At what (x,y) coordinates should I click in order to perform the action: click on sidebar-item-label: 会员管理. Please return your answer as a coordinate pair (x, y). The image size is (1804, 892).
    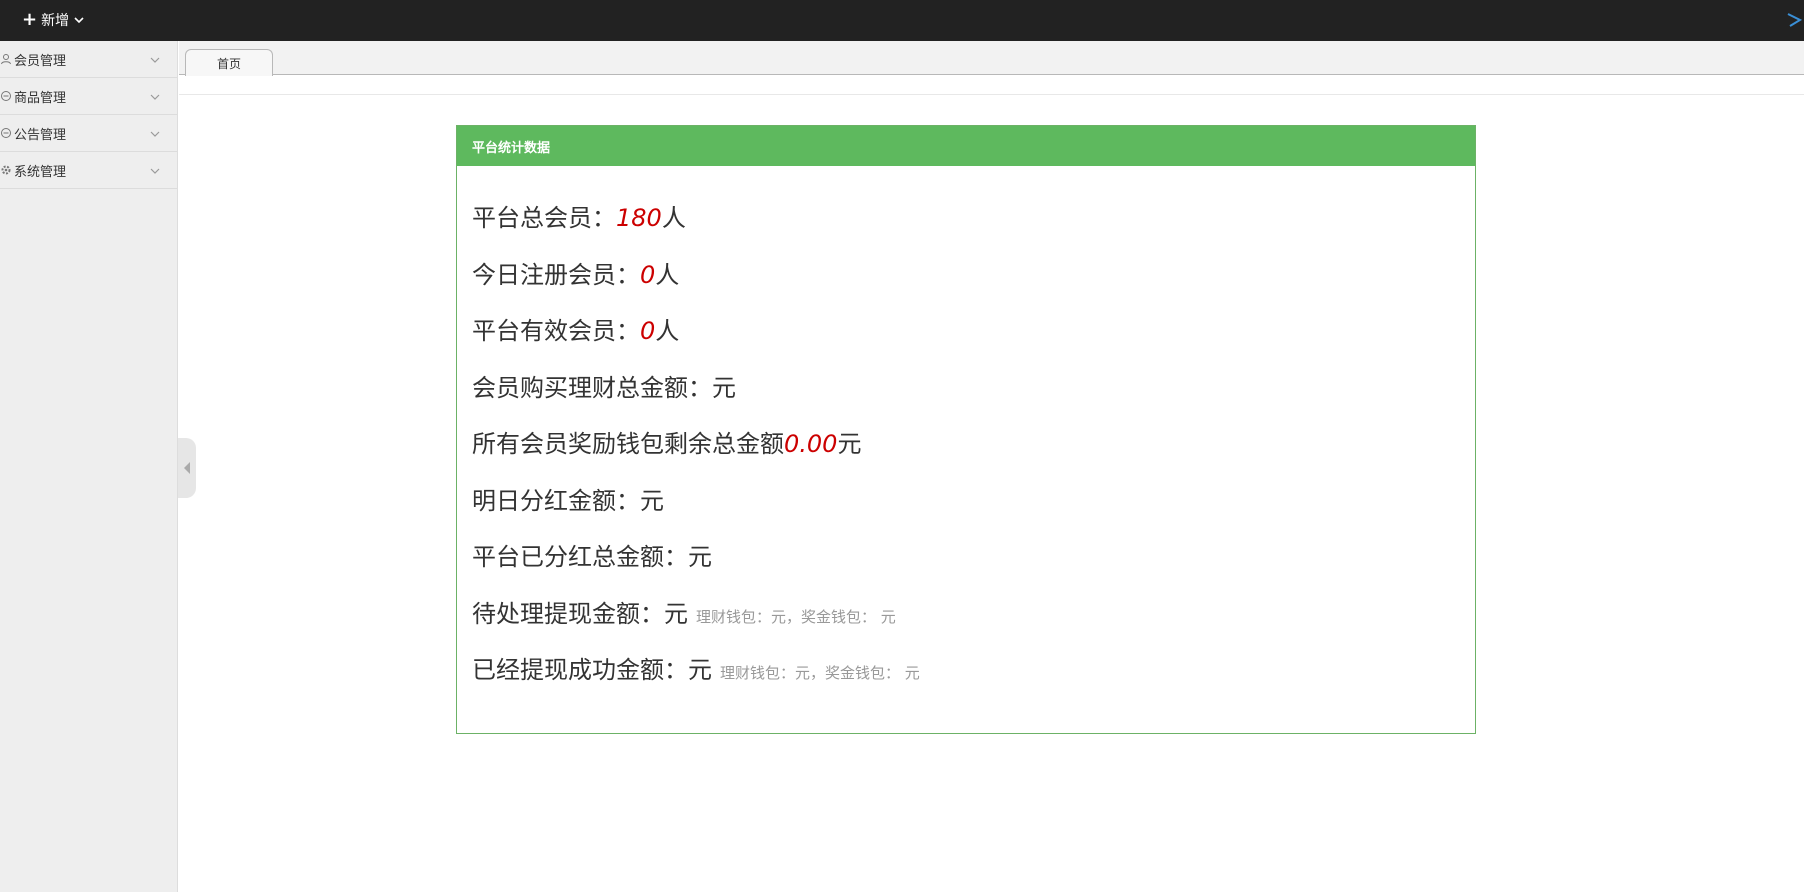
    Looking at the image, I should click on (40, 61).